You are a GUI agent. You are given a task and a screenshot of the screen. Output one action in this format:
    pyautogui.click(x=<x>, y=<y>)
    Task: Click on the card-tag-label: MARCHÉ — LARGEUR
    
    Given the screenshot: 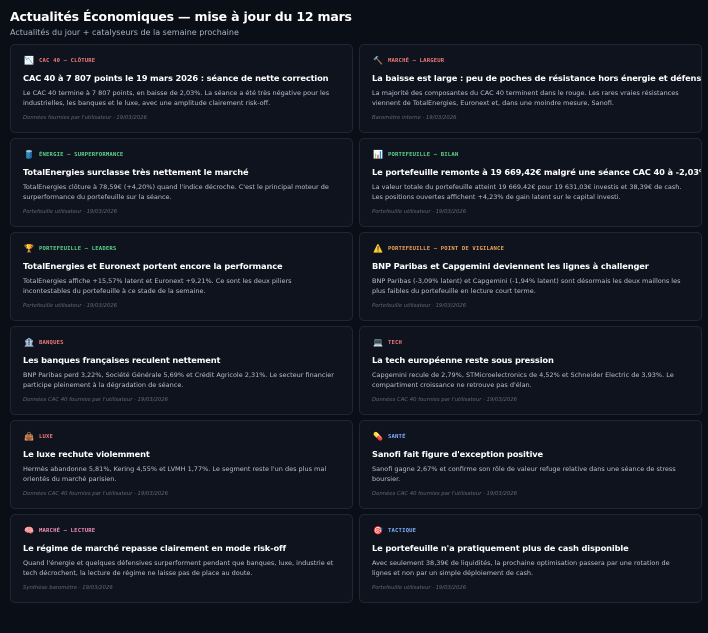 What is the action you would take?
    pyautogui.click(x=416, y=60)
    